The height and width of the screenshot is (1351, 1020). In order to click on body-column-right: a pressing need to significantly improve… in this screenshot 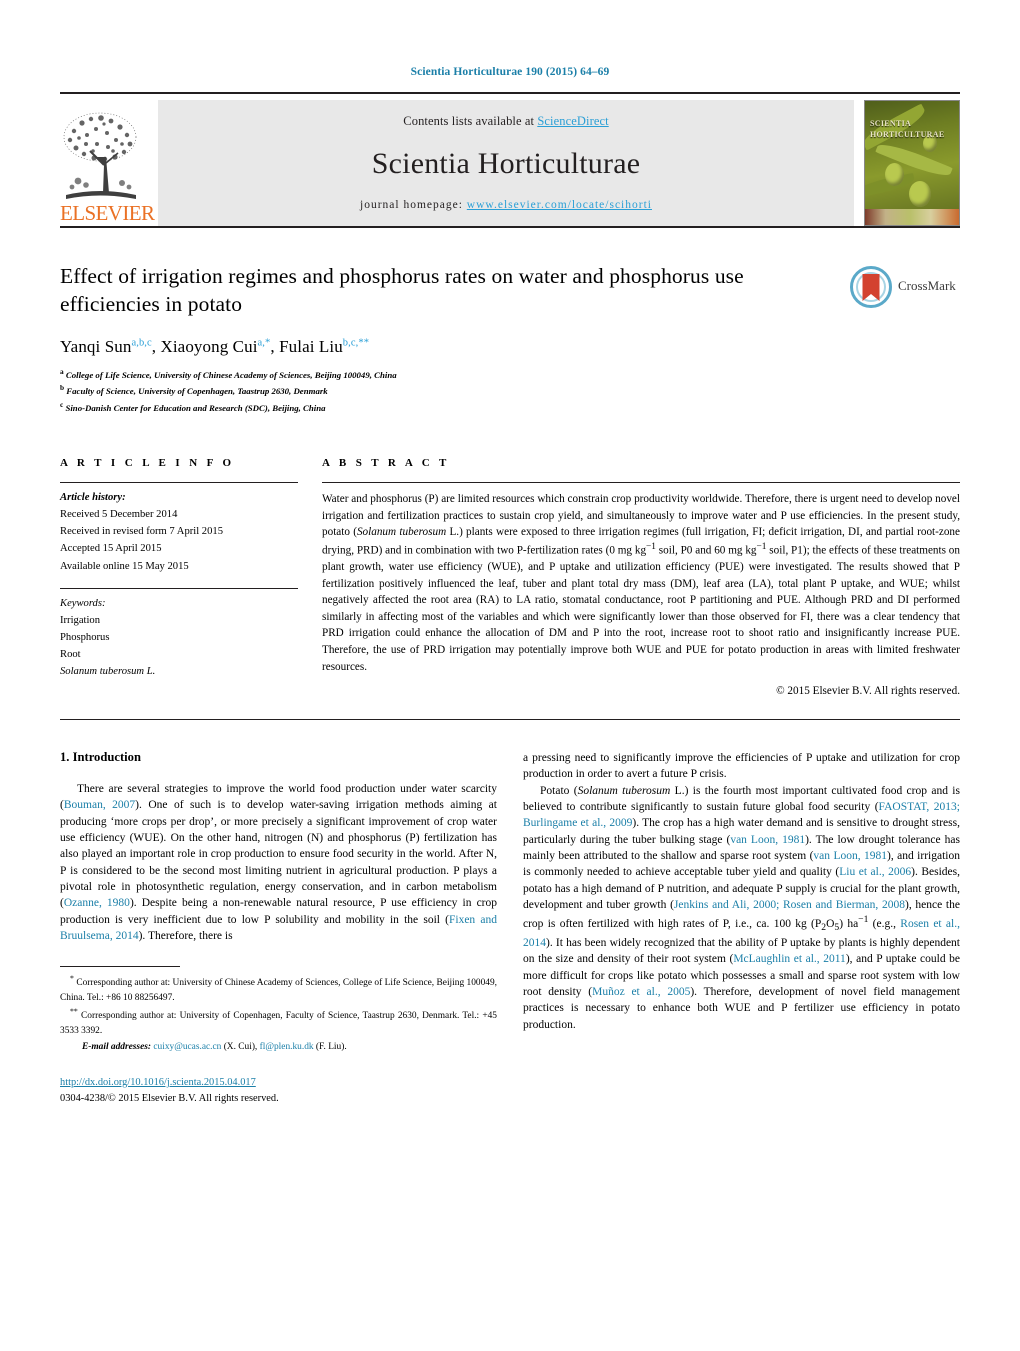, I will do `click(741, 928)`.